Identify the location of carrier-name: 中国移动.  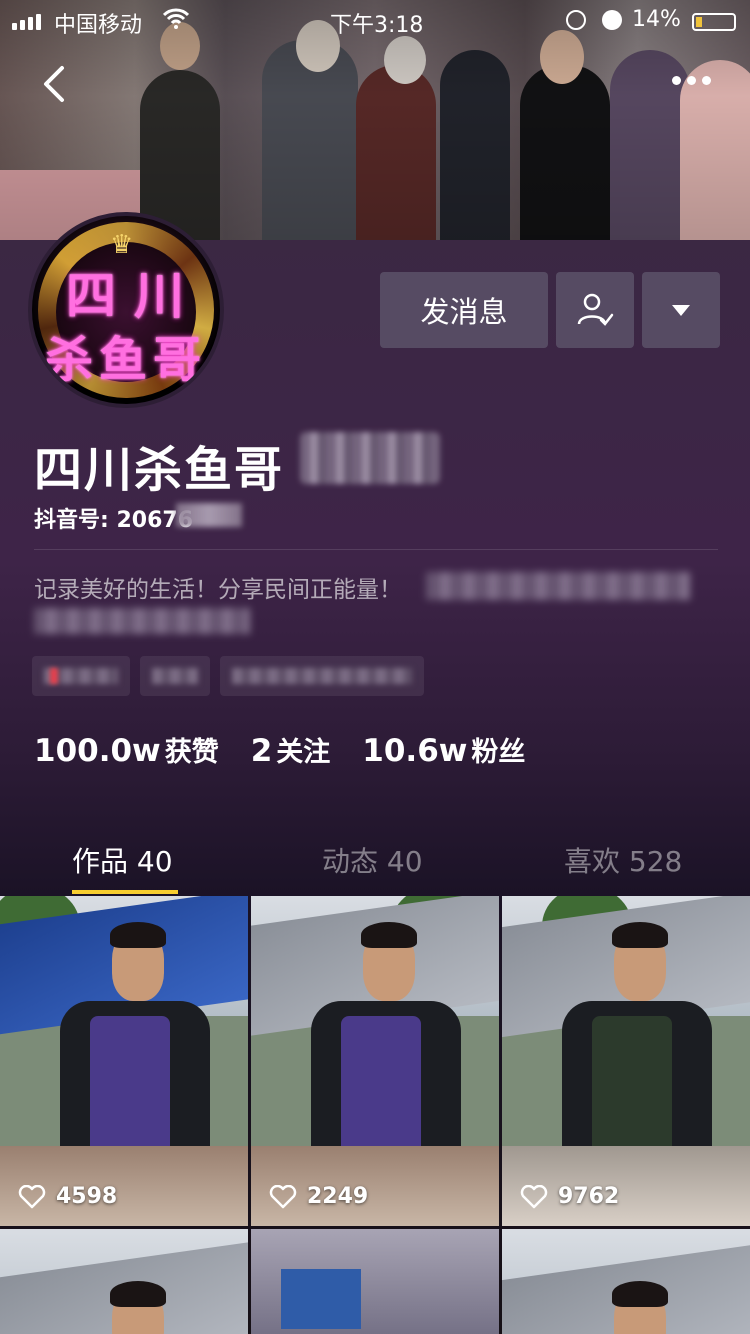
(98, 25).